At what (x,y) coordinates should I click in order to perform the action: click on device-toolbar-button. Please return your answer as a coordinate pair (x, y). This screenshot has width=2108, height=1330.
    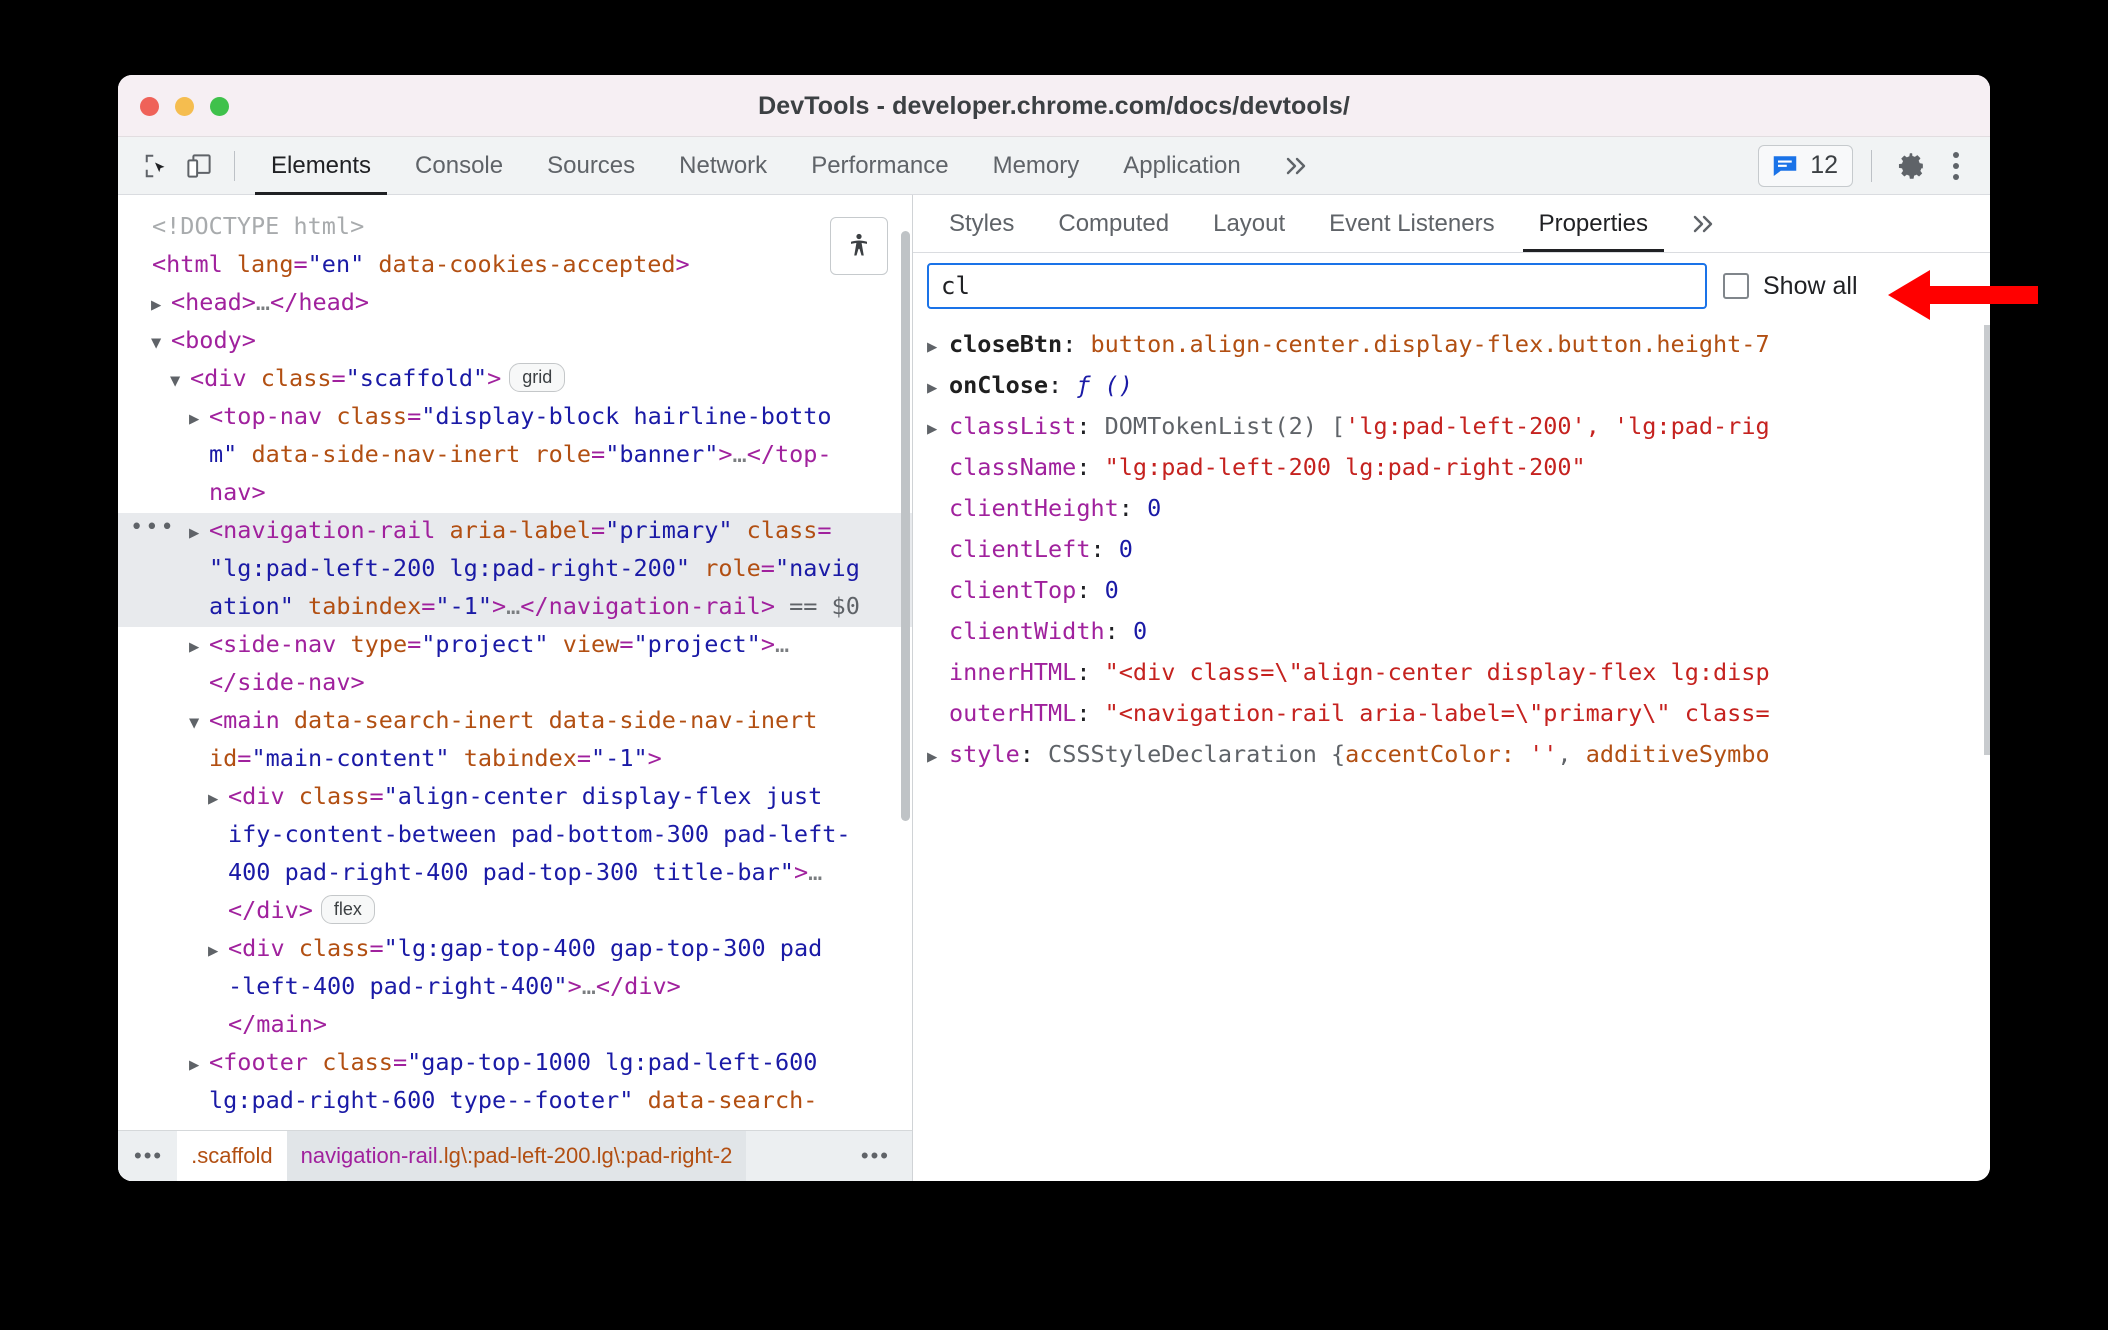
    Looking at the image, I should click on (199, 166).